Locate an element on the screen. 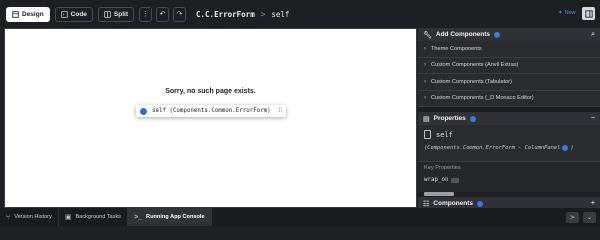 The height and width of the screenshot is (240, 600). wrap-on-value is located at coordinates (439, 194).